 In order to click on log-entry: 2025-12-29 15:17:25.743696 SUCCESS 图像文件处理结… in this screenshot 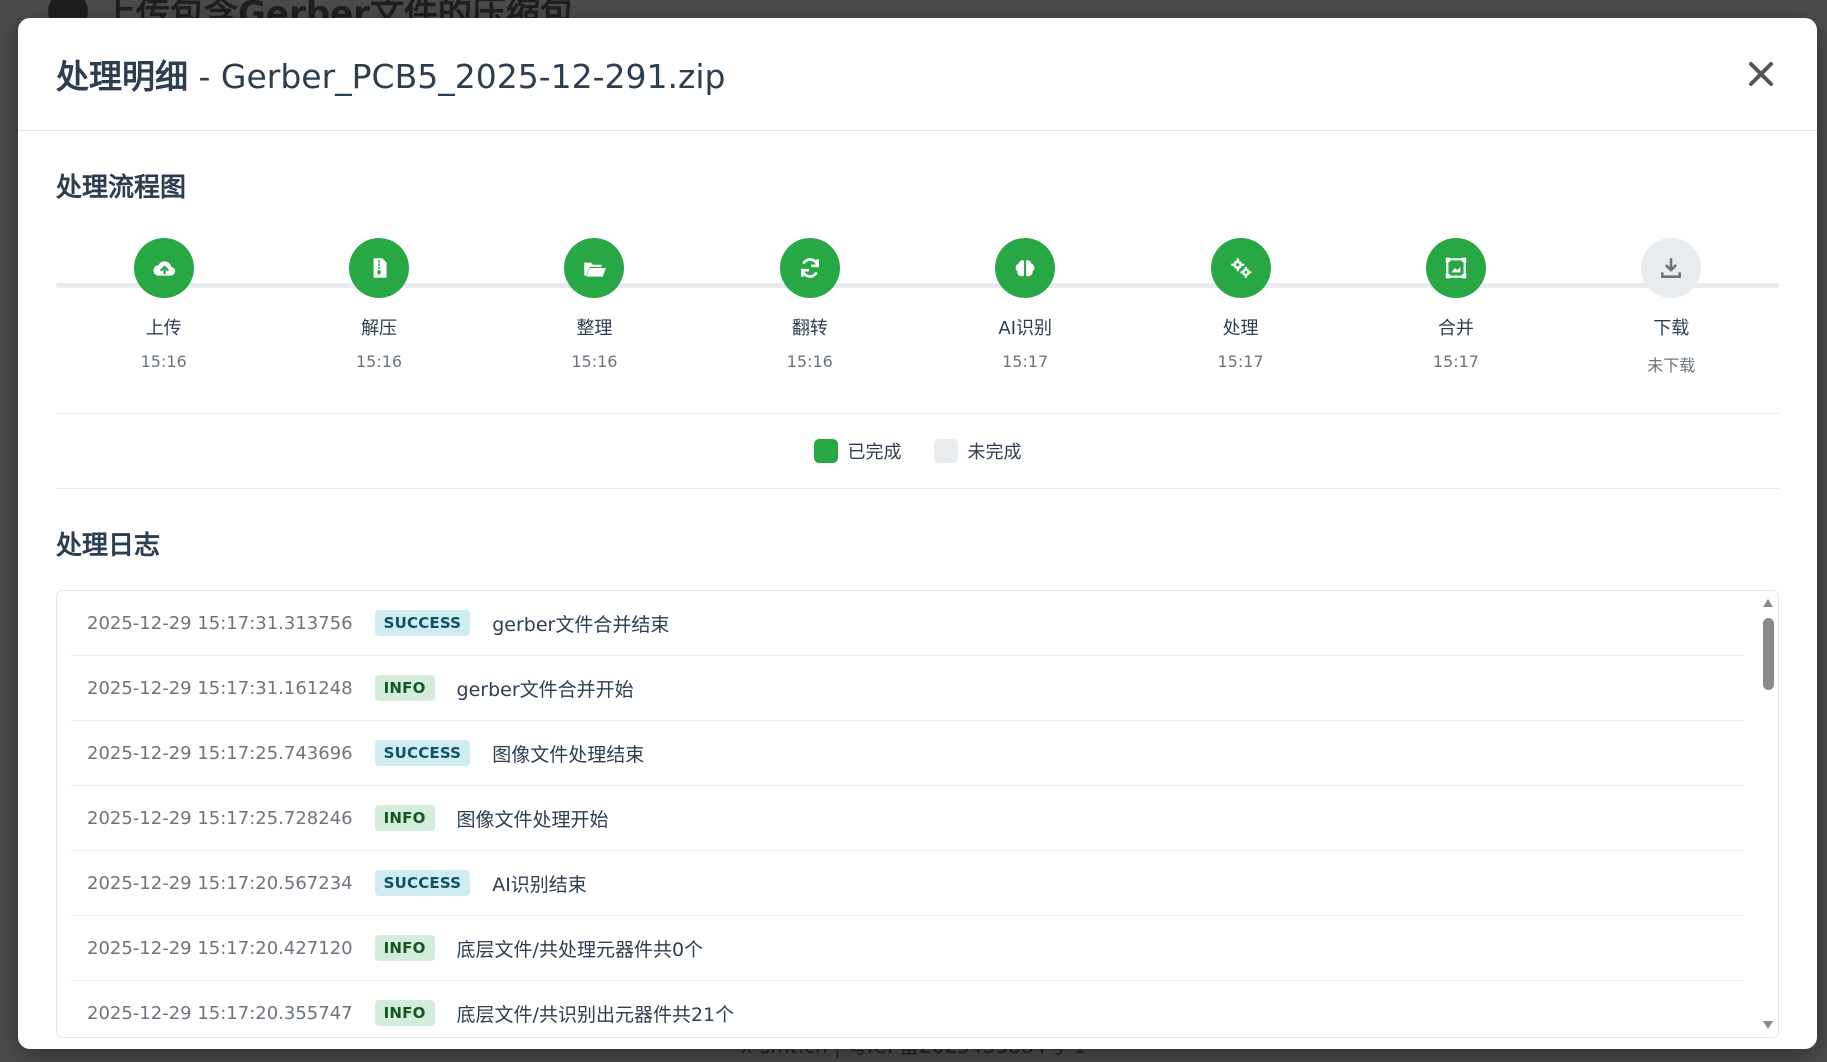, I will do `click(907, 753)`.